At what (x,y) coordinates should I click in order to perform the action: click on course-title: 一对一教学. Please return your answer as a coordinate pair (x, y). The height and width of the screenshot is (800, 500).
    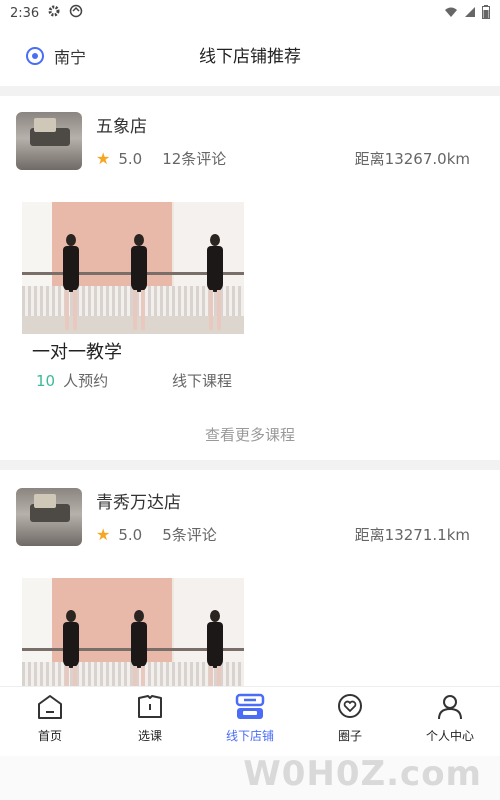
    Looking at the image, I should click on (77, 351).